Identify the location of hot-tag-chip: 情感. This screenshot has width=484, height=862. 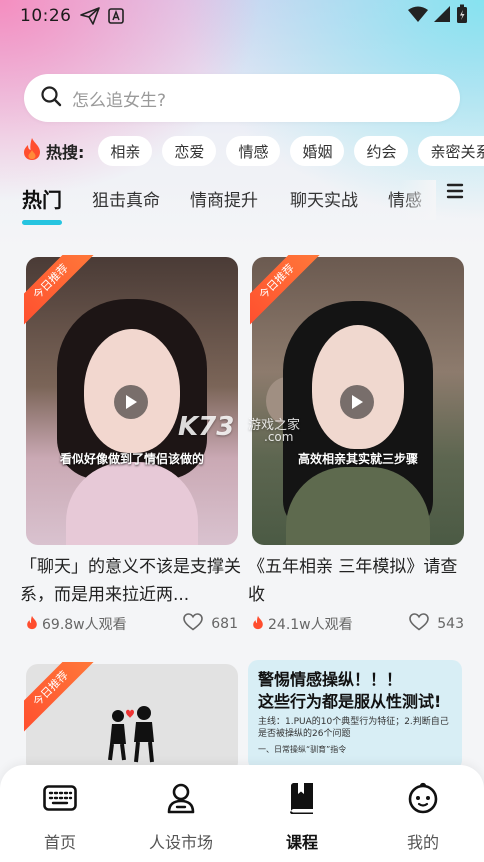
(253, 151).